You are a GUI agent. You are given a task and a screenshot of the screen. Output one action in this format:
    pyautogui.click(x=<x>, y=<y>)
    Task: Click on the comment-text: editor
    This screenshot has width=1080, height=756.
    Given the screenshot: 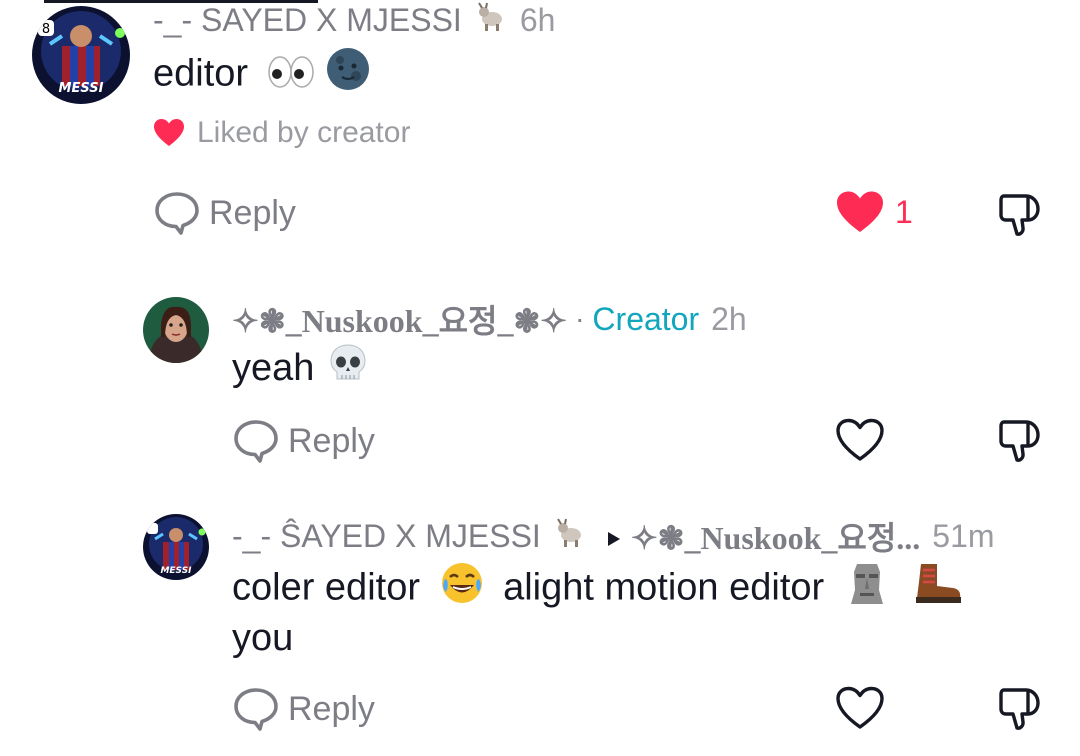 What is the action you would take?
    pyautogui.click(x=262, y=75)
    